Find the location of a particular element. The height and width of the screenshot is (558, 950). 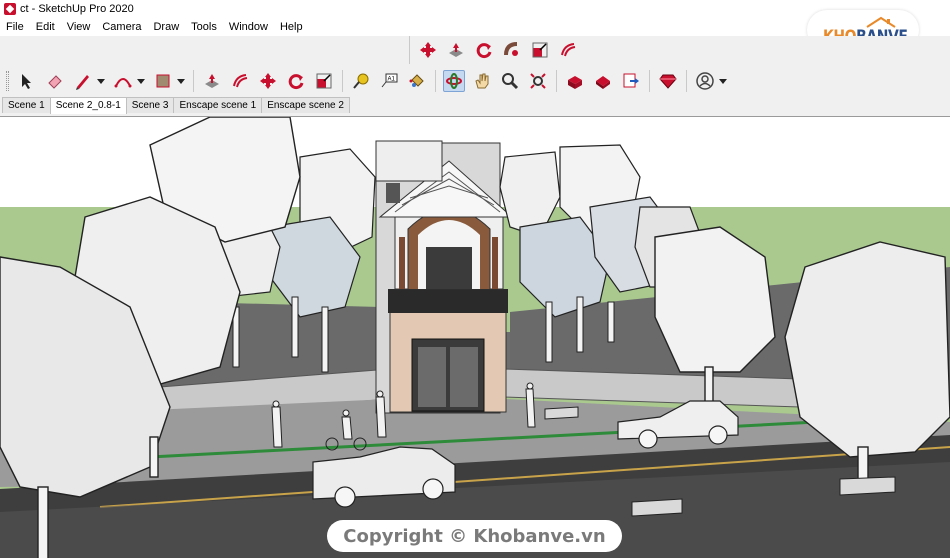

tree-canopy-far-right is located at coordinates (867, 349).